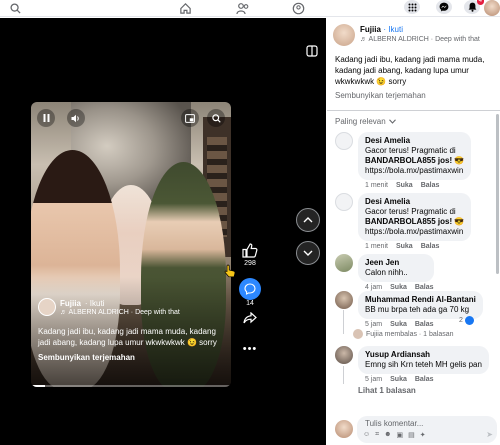 The height and width of the screenshot is (445, 500). Describe the element at coordinates (250, 303) in the screenshot. I see `comment-count: 14` at that location.